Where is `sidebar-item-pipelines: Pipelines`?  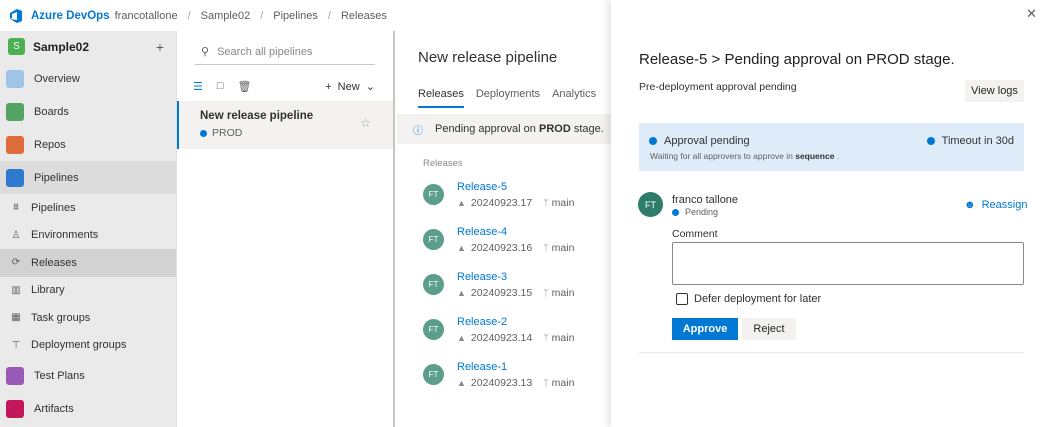
sidebar-item-pipelines: Pipelines is located at coordinates (88, 177).